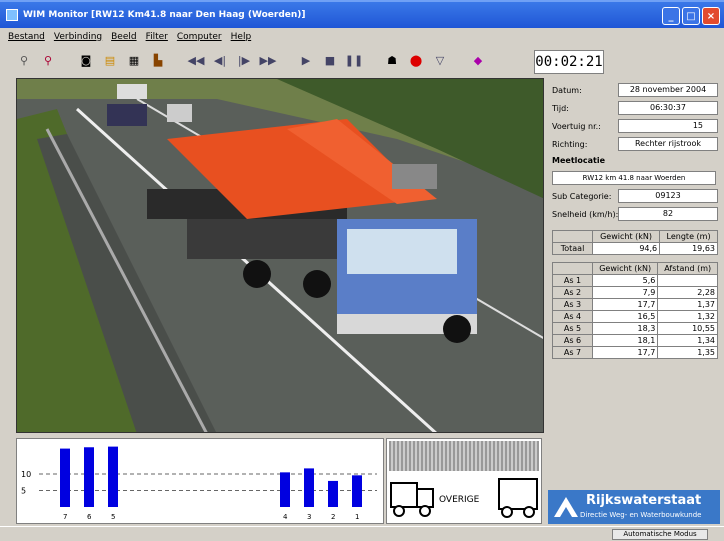  What do you see at coordinates (635, 248) in the screenshot?
I see `table-row: Totaal 94,6 19,63` at bounding box center [635, 248].